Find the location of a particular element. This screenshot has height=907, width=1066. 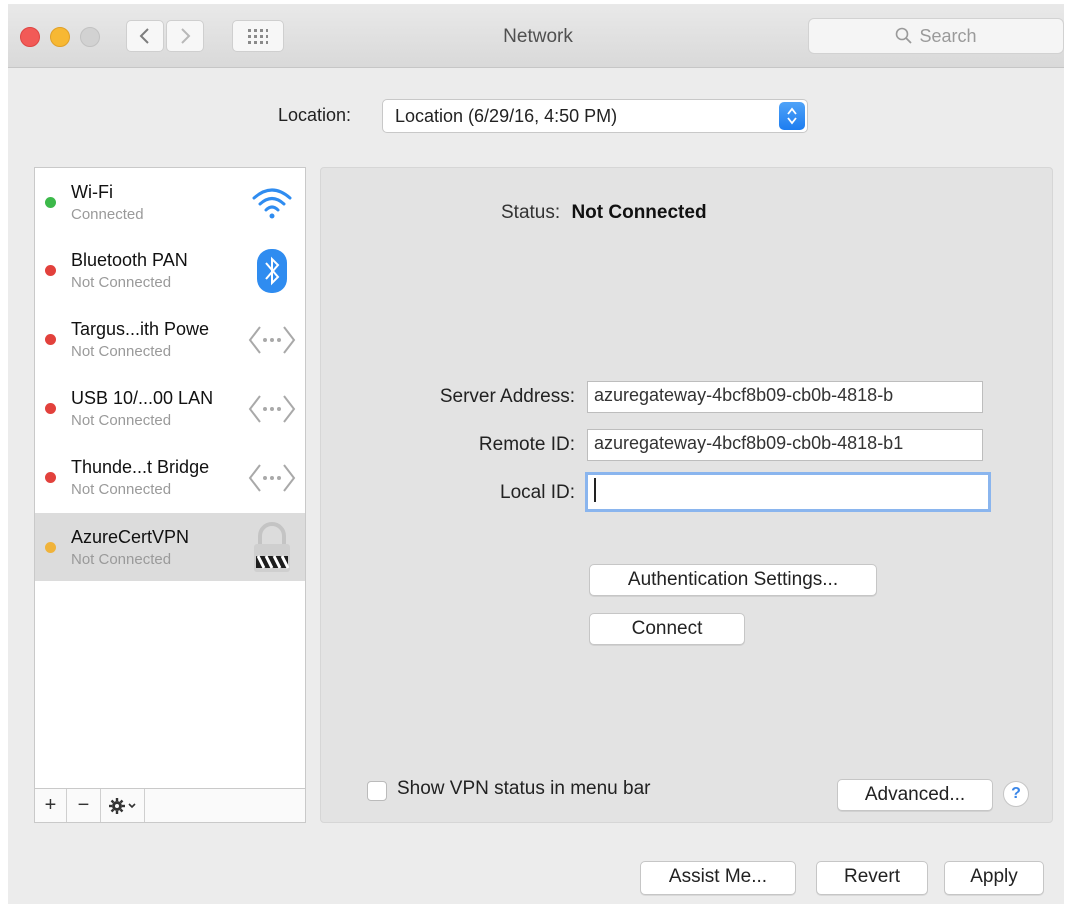

service-name: Bluetooth PAN is located at coordinates (129, 260).